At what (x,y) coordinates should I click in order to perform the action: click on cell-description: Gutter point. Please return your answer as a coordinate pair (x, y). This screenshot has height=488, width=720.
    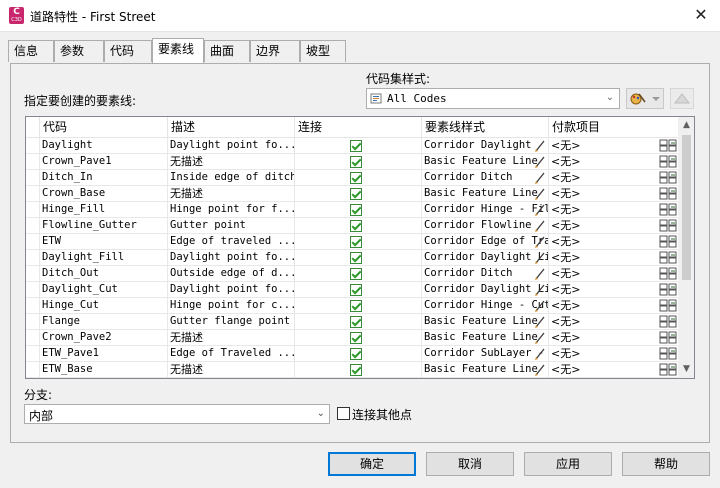
    Looking at the image, I should click on (231, 226).